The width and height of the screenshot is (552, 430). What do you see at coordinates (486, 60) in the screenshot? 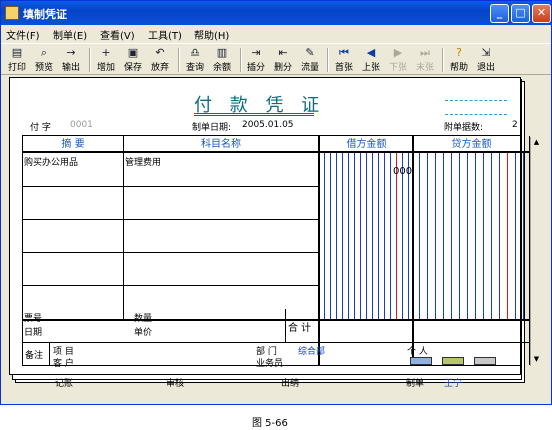
I see `exit-button: ⇲ 退出` at bounding box center [486, 60].